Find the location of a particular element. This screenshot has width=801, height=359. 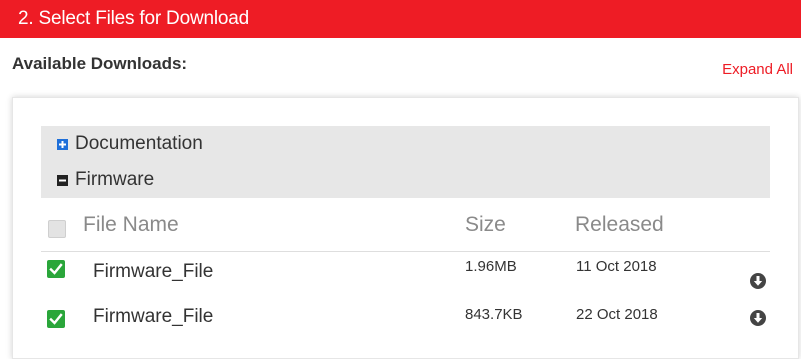

minus-square-icon is located at coordinates (62, 180).